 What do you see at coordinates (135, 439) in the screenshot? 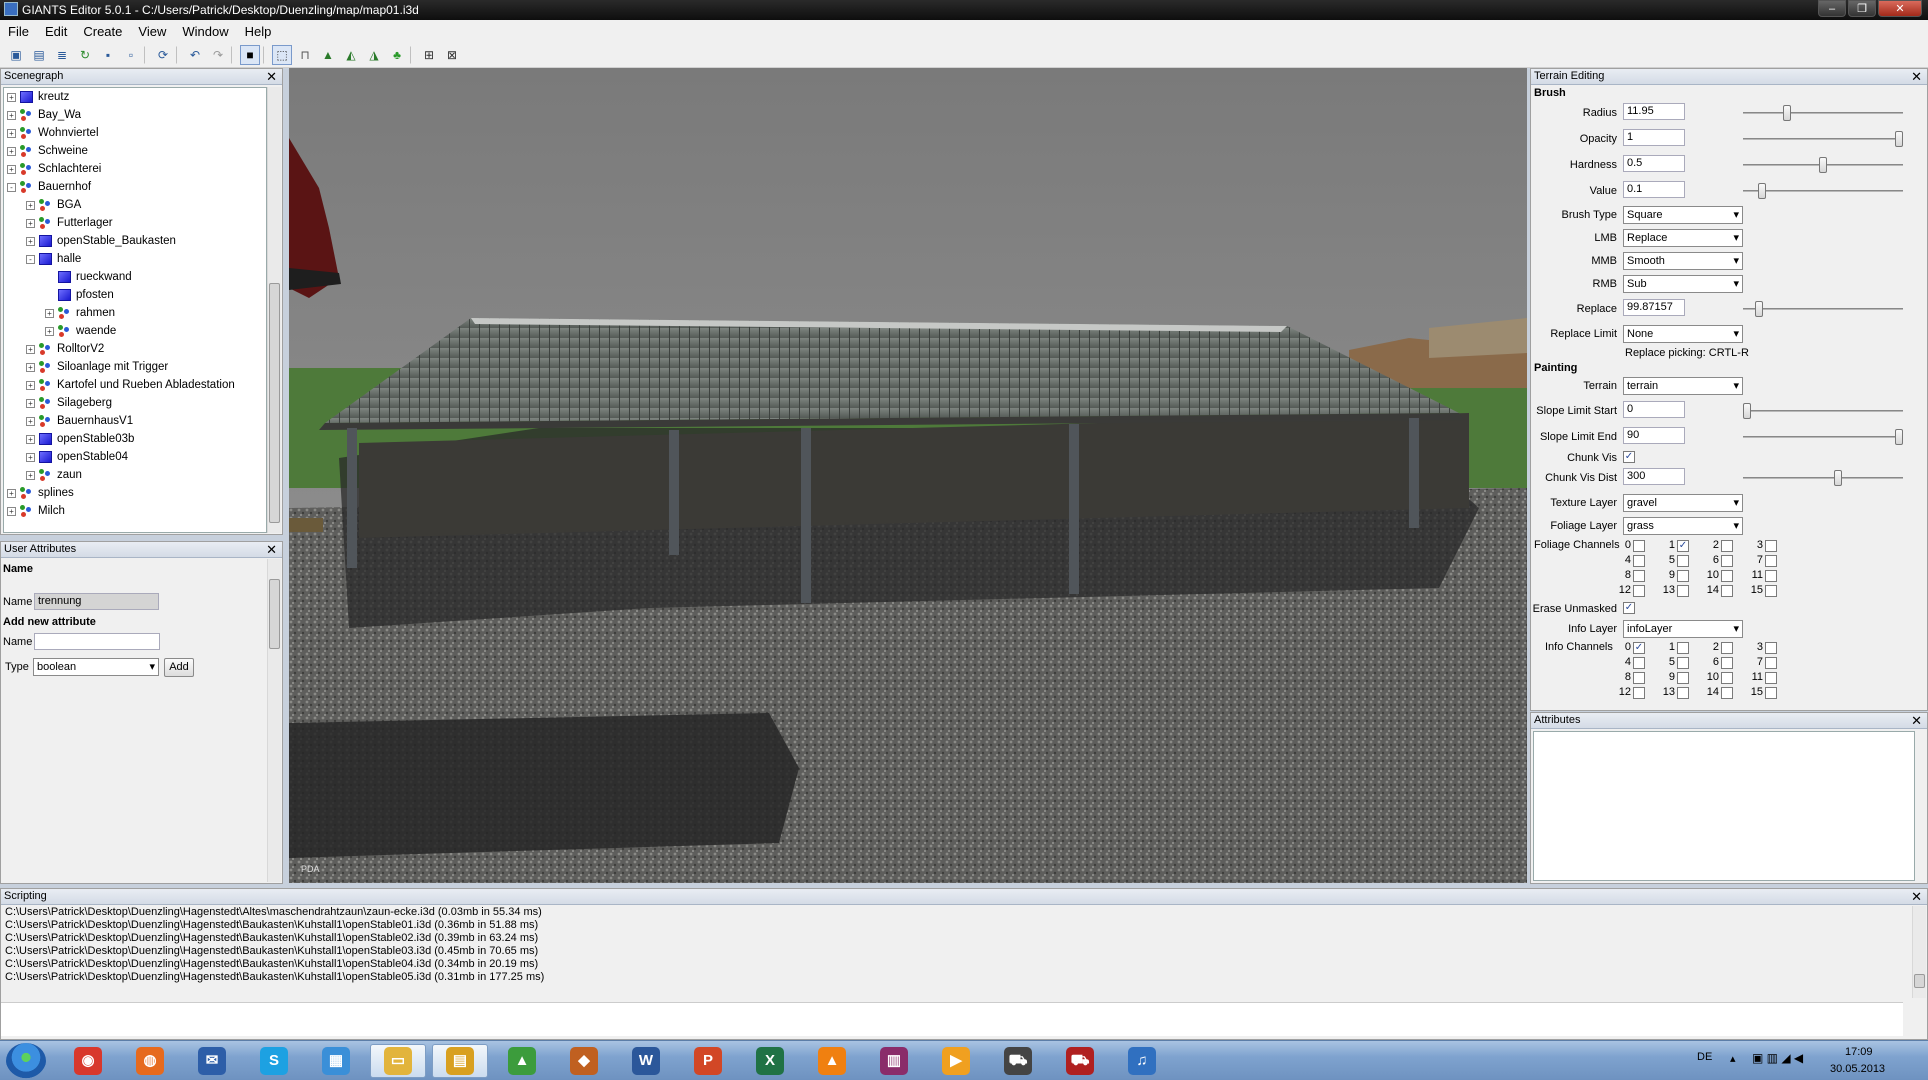
I see `tree-node: + openStable03b` at bounding box center [135, 439].